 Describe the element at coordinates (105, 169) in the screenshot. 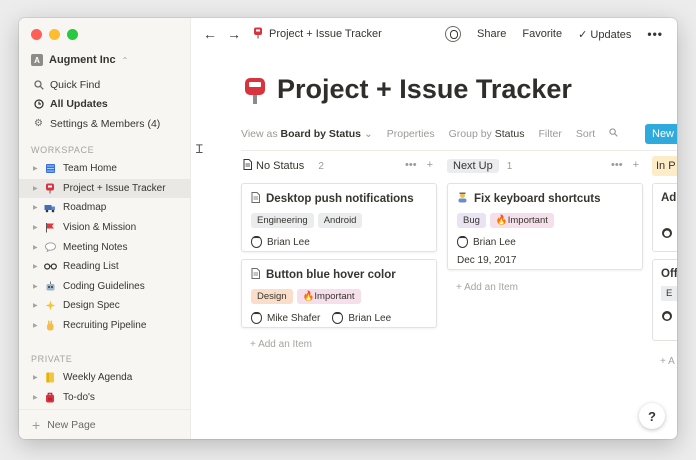

I see `sidebar-item-team-home: ▶ Team Home` at that location.